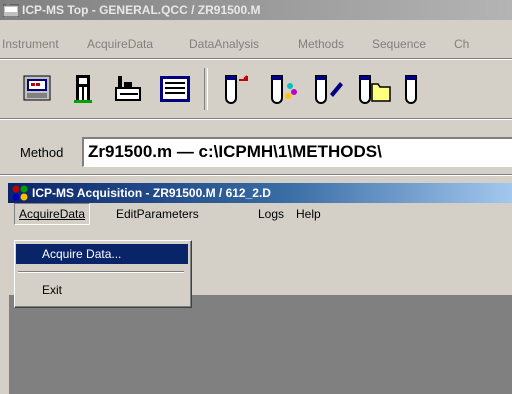 The image size is (512, 394). What do you see at coordinates (399, 44) in the screenshot?
I see `menu-sequence: Sequence` at bounding box center [399, 44].